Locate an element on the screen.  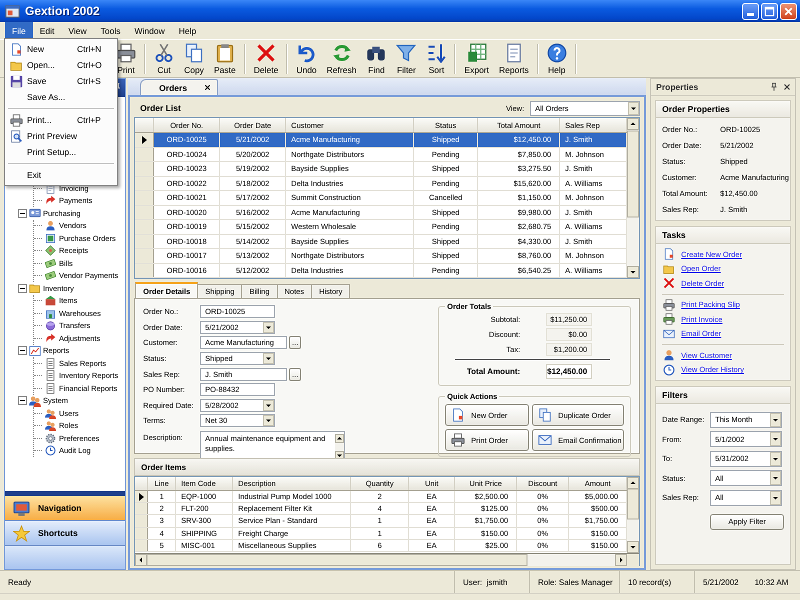
menu-item: Save Ctrl+S is located at coordinates (61, 81).